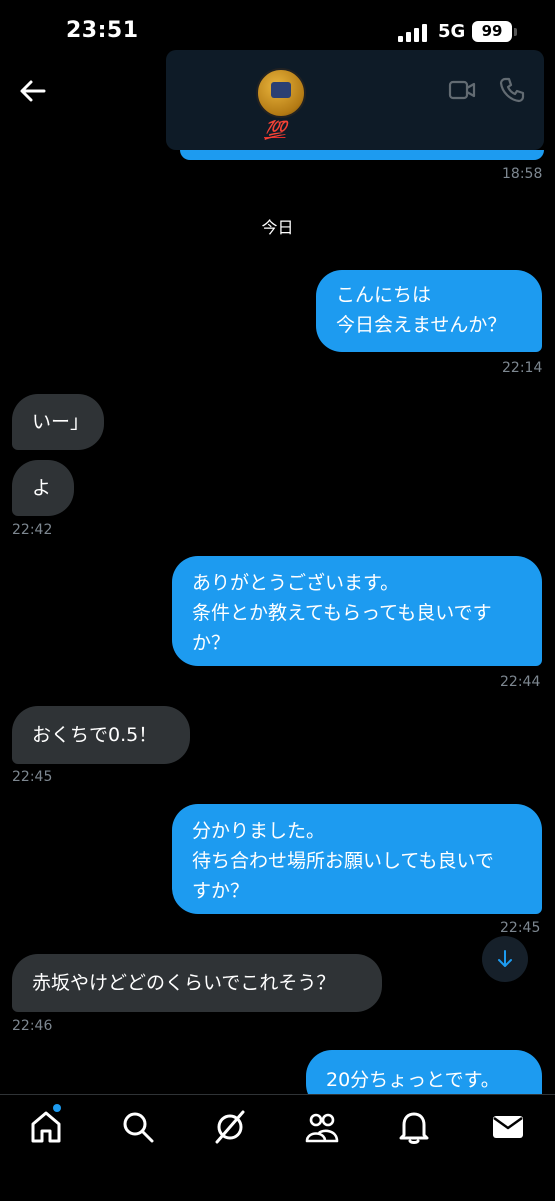  What do you see at coordinates (211, 643) in the screenshot?
I see `message-text: か？` at bounding box center [211, 643].